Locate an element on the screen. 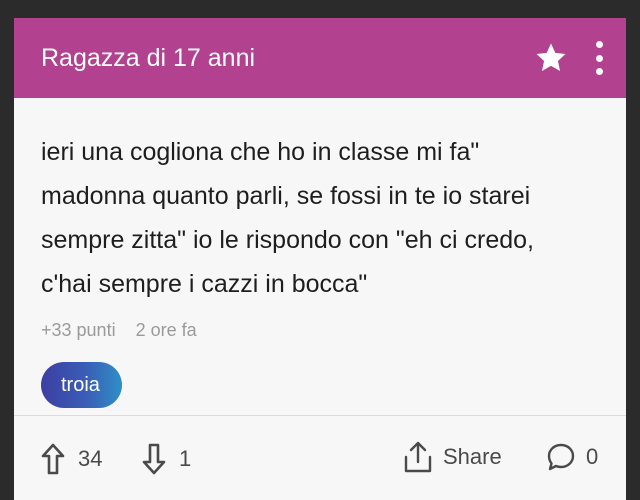  more-vertical-icon is located at coordinates (599, 58).